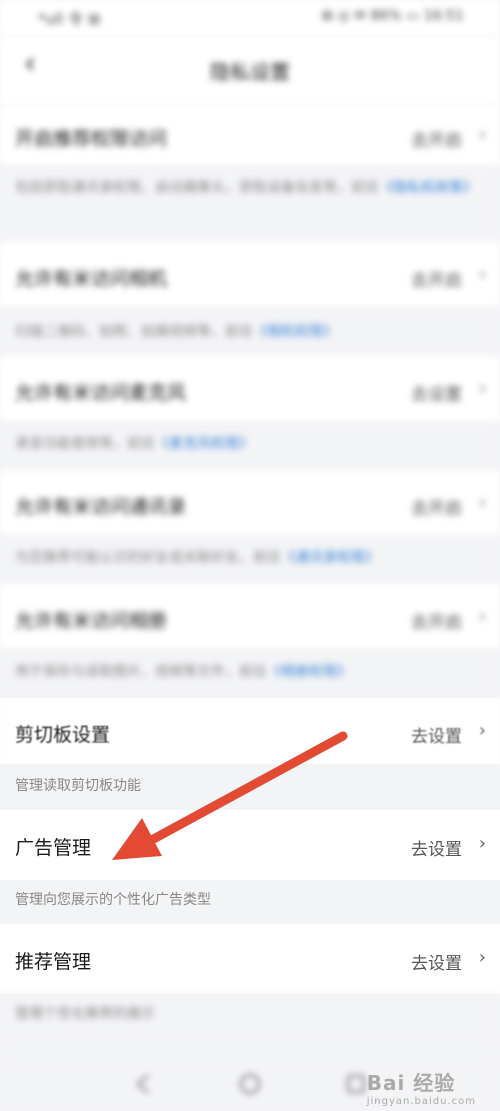 The image size is (500, 1111). I want to click on permission-desc-contacts: 为您推荐可能认识的好友或关联好友，前往《通讯录权限》, so click(250, 560).